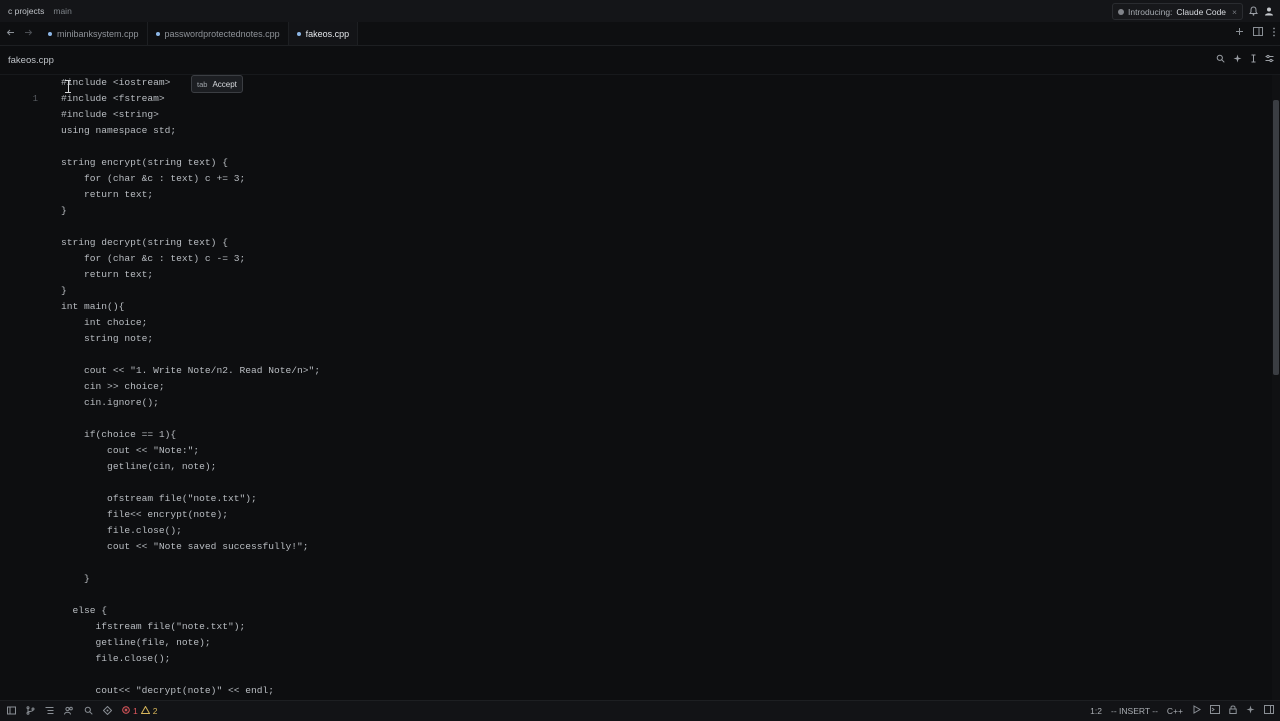 This screenshot has width=1280, height=721. Describe the element at coordinates (116, 82) in the screenshot. I see `code-text: #include <iostream>` at that location.